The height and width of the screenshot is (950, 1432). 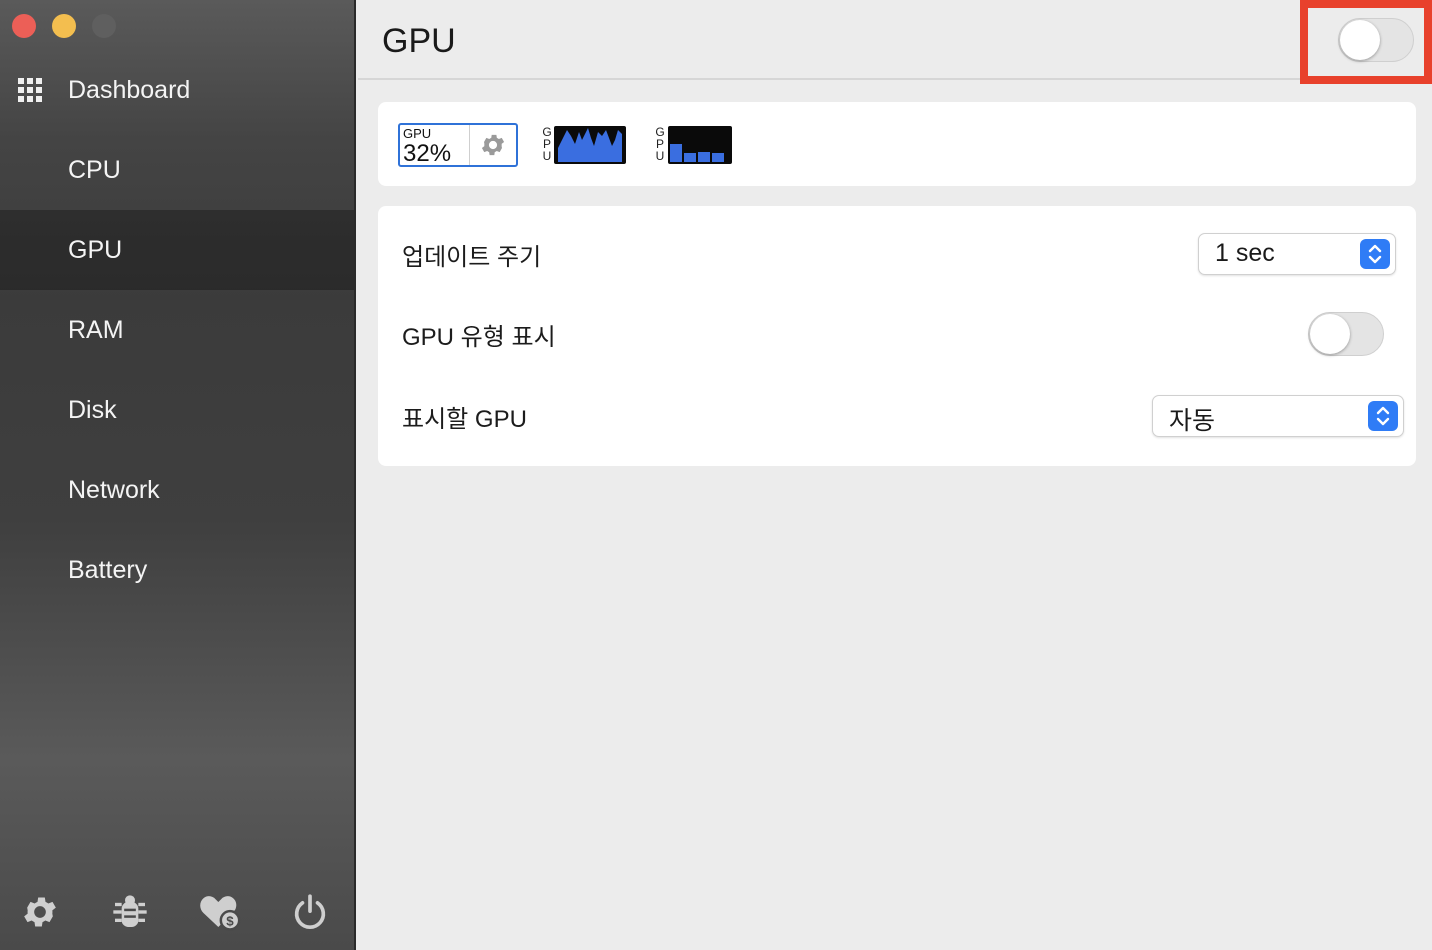 I want to click on show-gpu-type-toggle, so click(x=1346, y=334).